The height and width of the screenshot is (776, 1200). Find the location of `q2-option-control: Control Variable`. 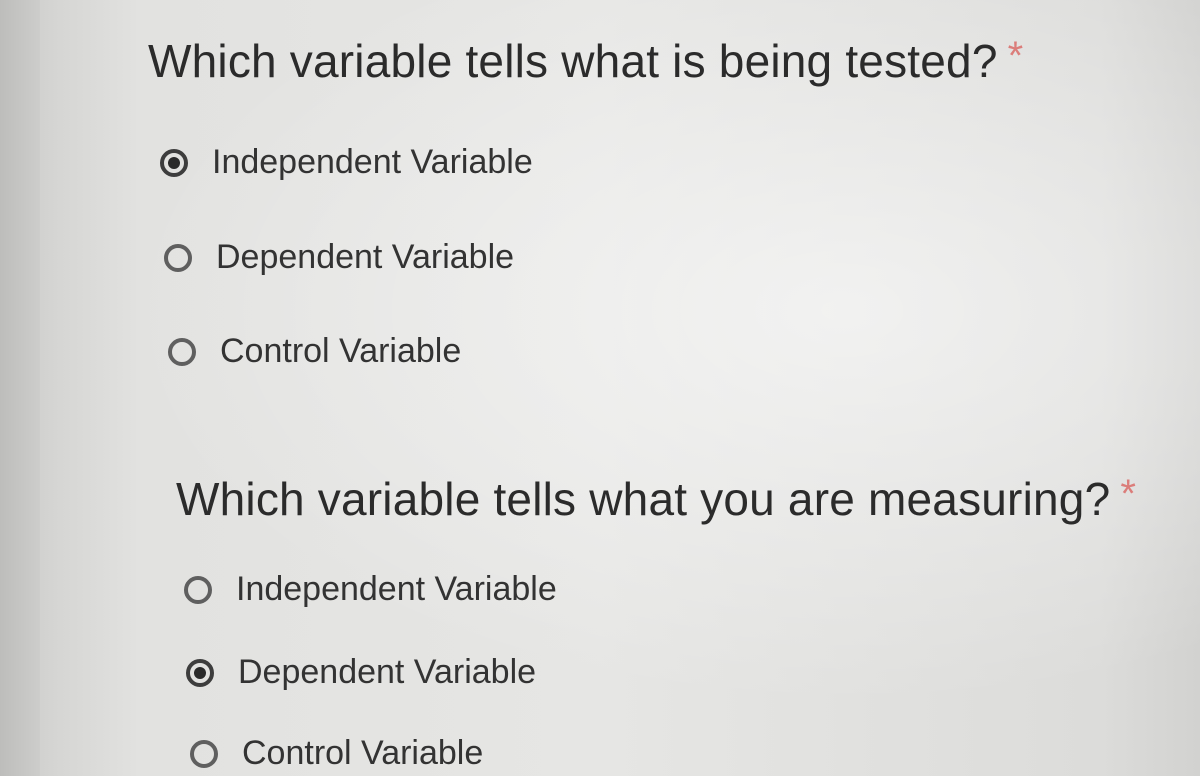

q2-option-control: Control Variable is located at coordinates (336, 753).